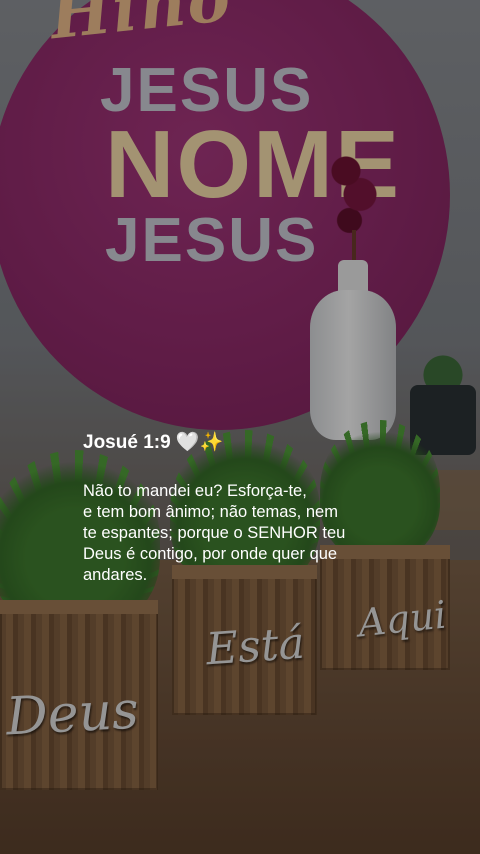  What do you see at coordinates (195, 491) in the screenshot?
I see `verse-line: Não to mandei eu? Esforça-te,` at bounding box center [195, 491].